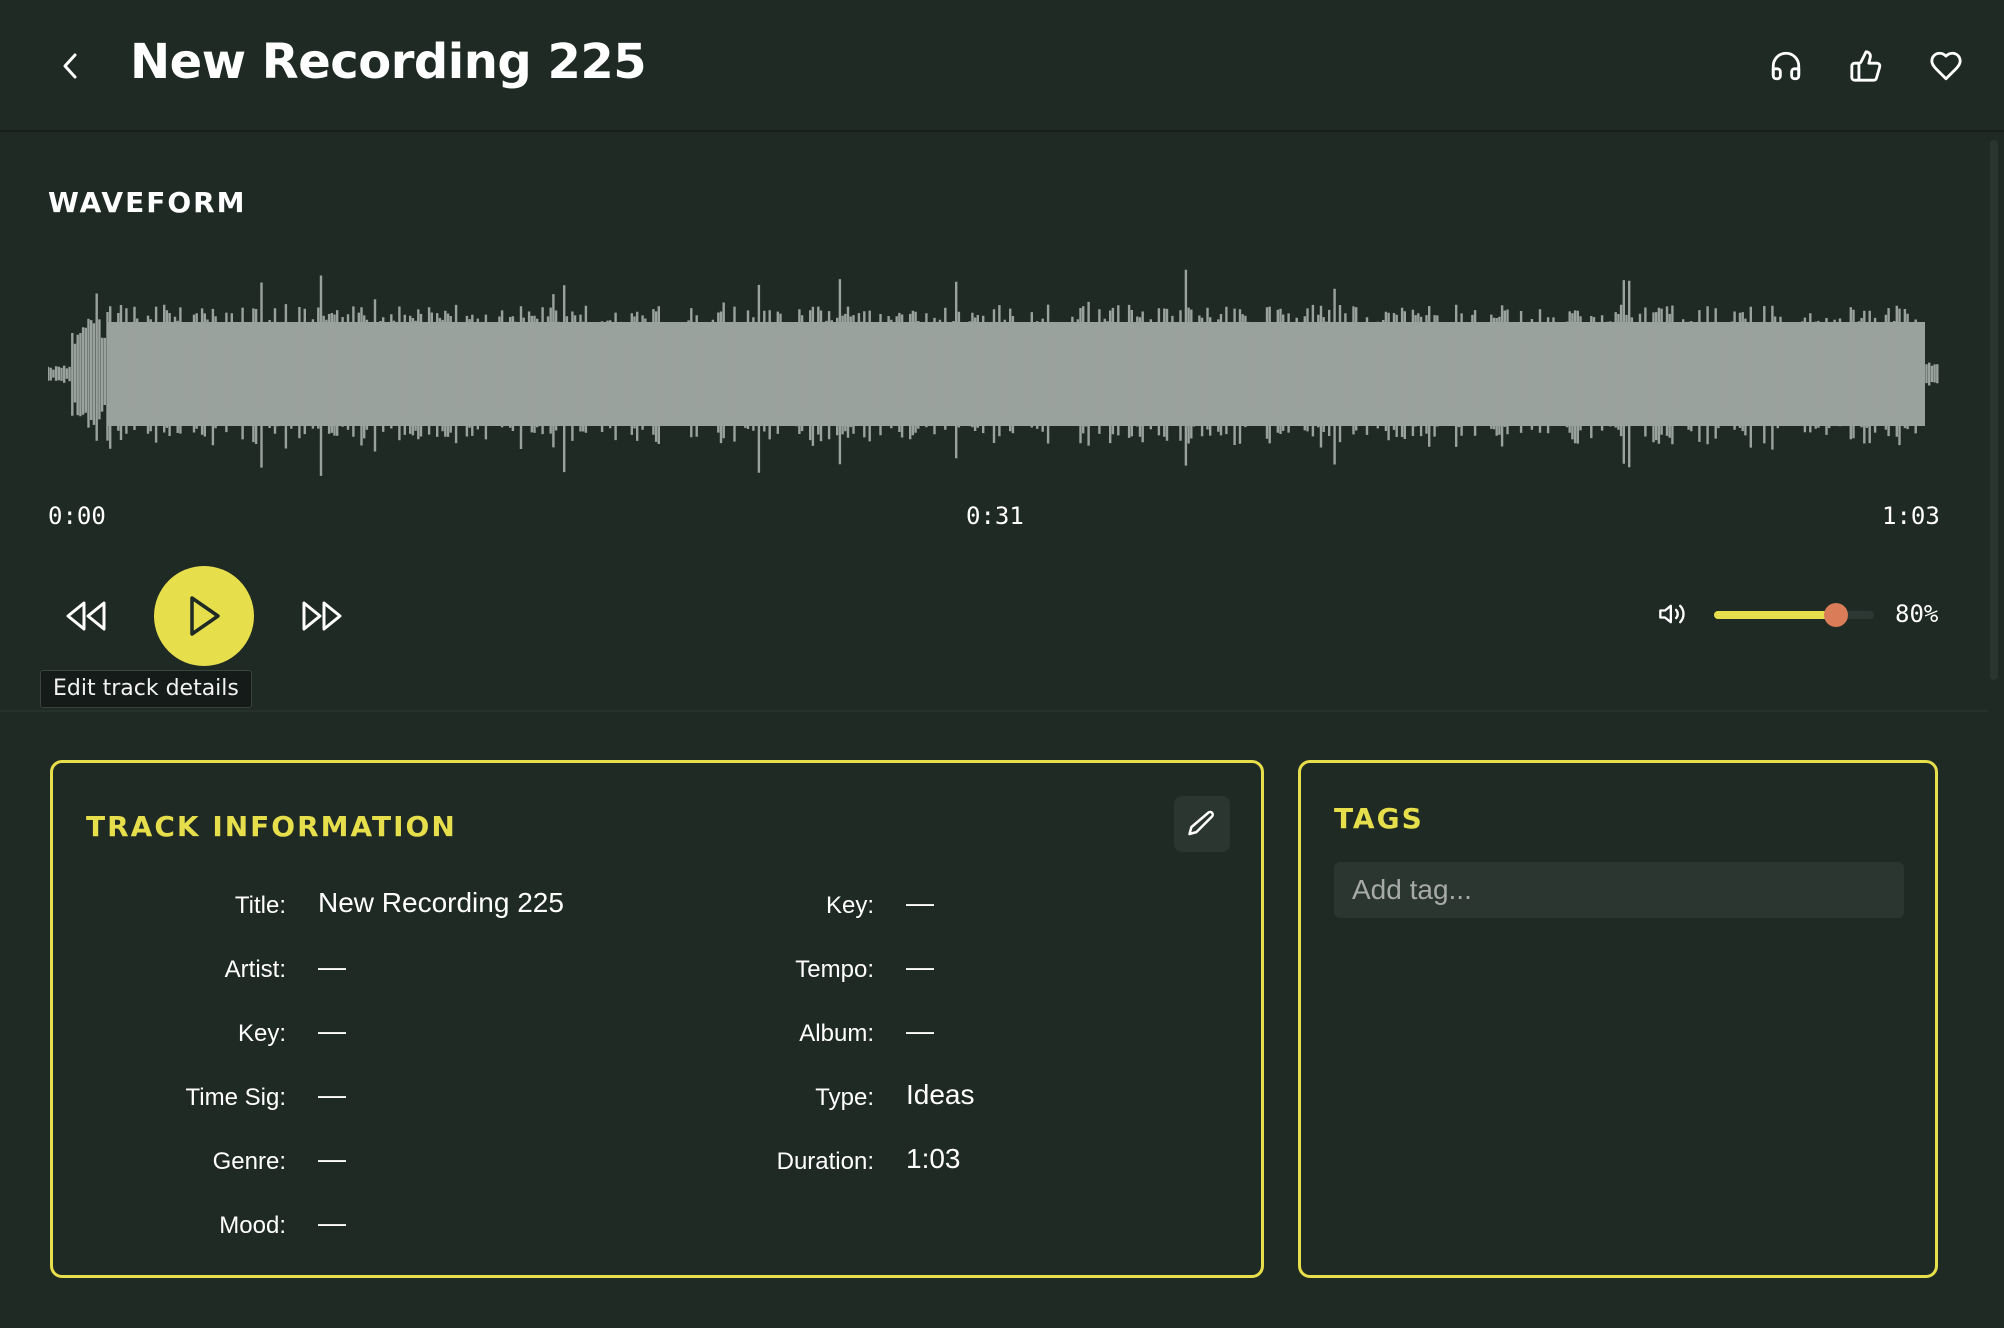 This screenshot has height=1328, width=2004. What do you see at coordinates (844, 1097) in the screenshot?
I see `field-label-type: Type:` at bounding box center [844, 1097].